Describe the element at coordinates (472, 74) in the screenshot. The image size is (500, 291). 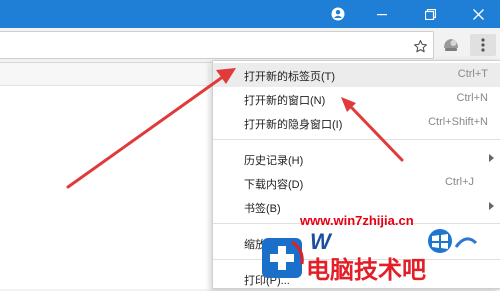
I see `menu-item-shortcut: Ctrl+T` at that location.